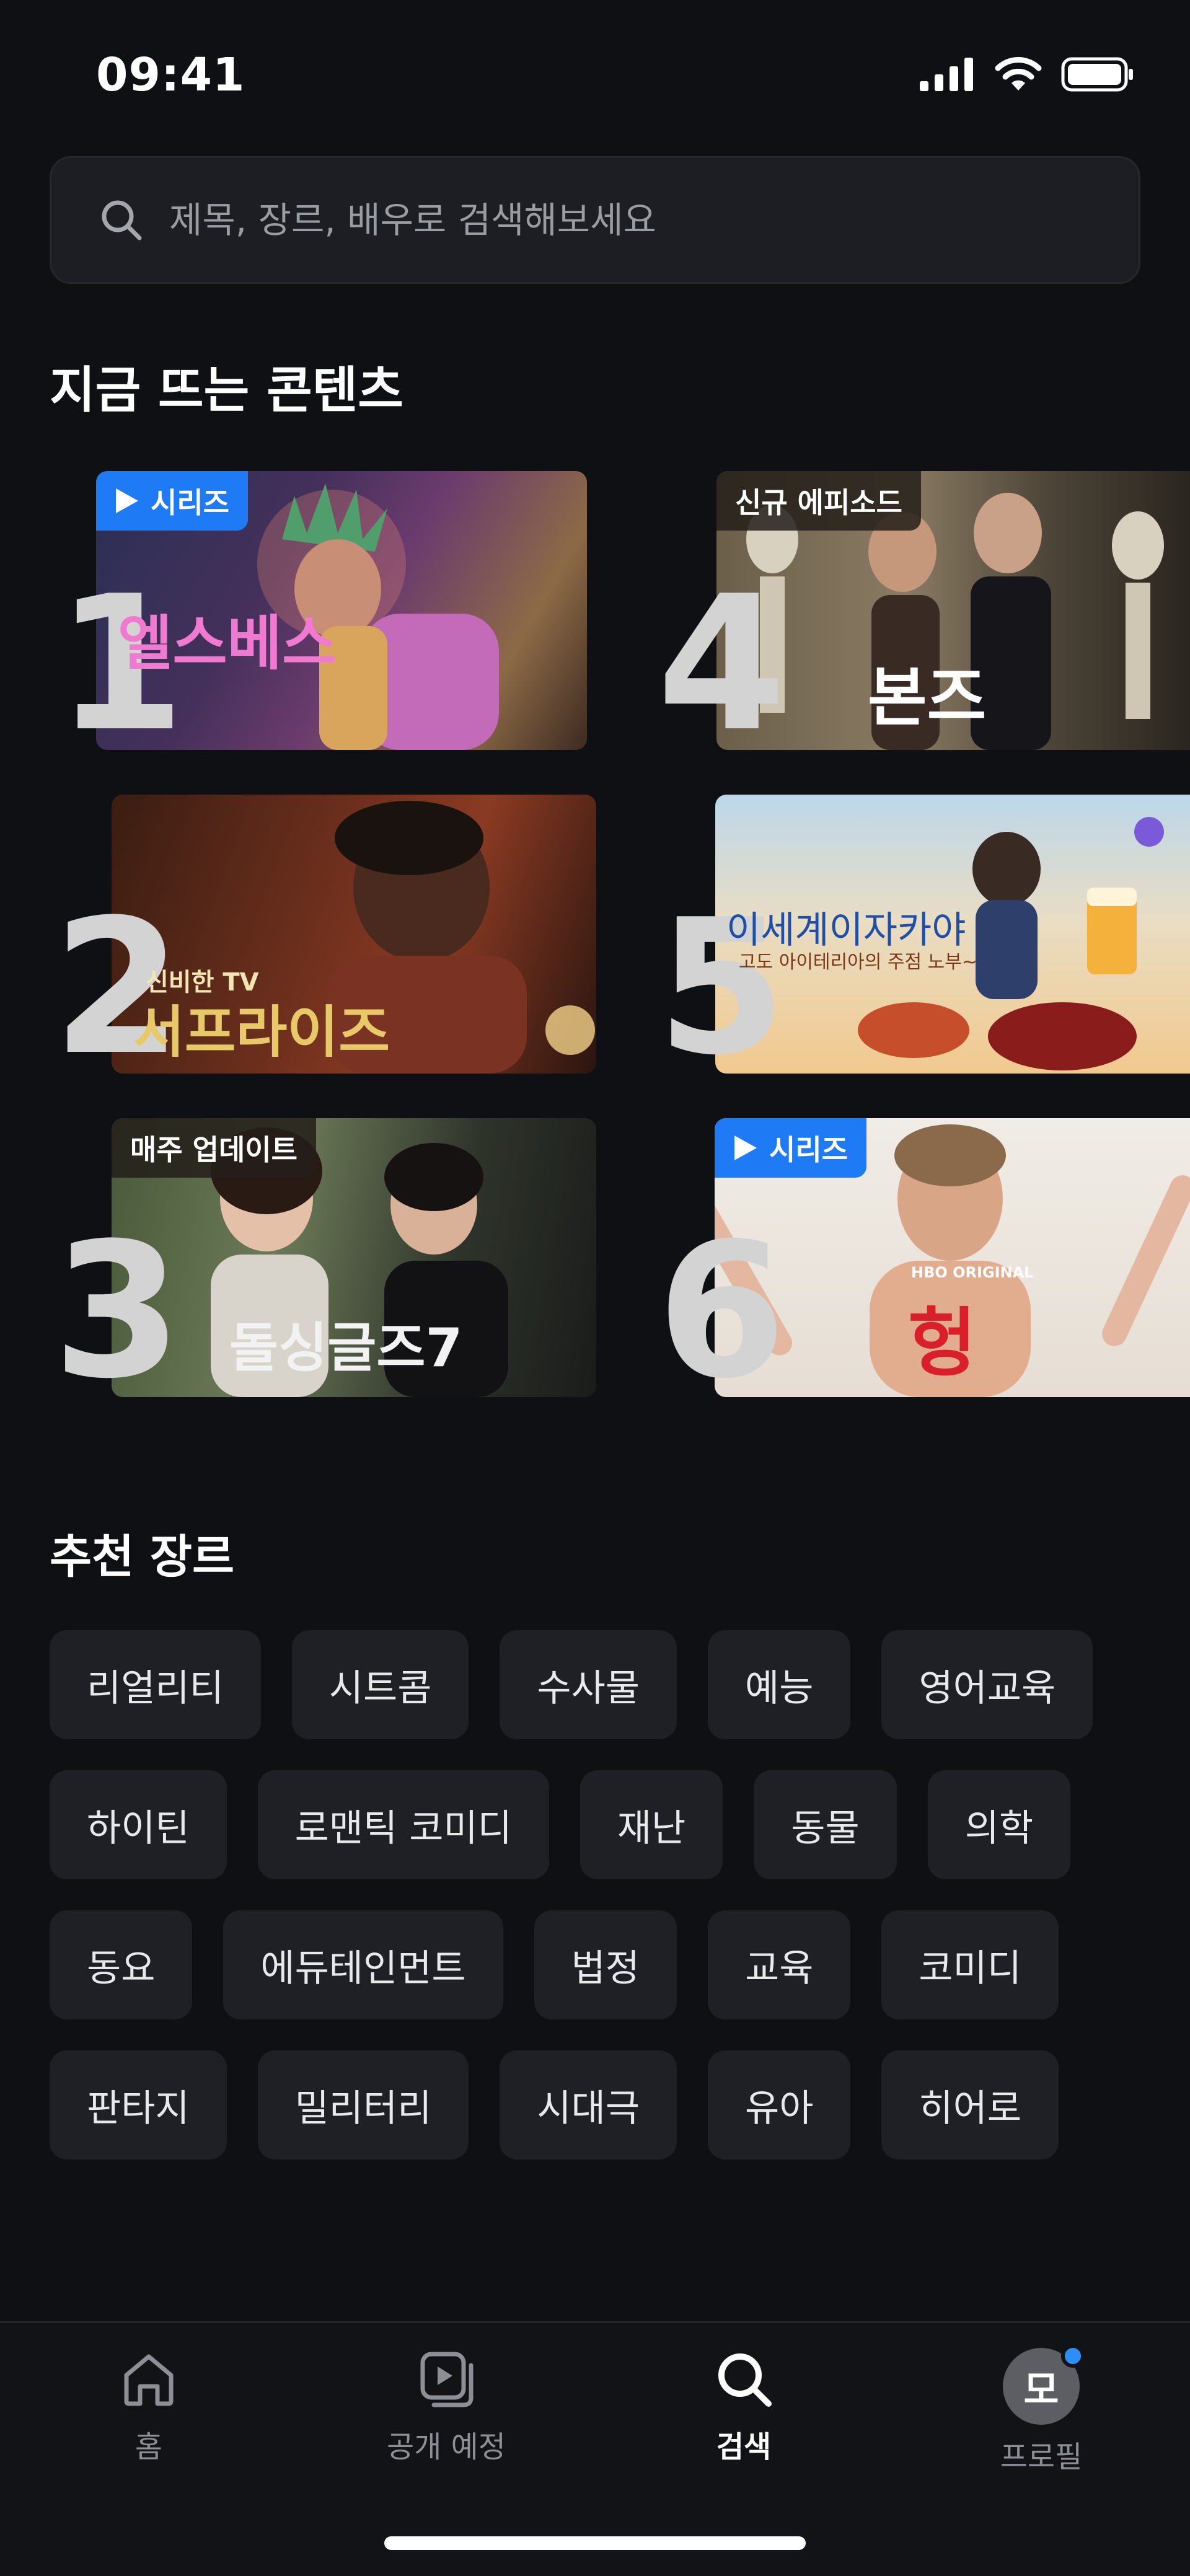  What do you see at coordinates (779, 2104) in the screenshot?
I see `genre-chip: 유아` at bounding box center [779, 2104].